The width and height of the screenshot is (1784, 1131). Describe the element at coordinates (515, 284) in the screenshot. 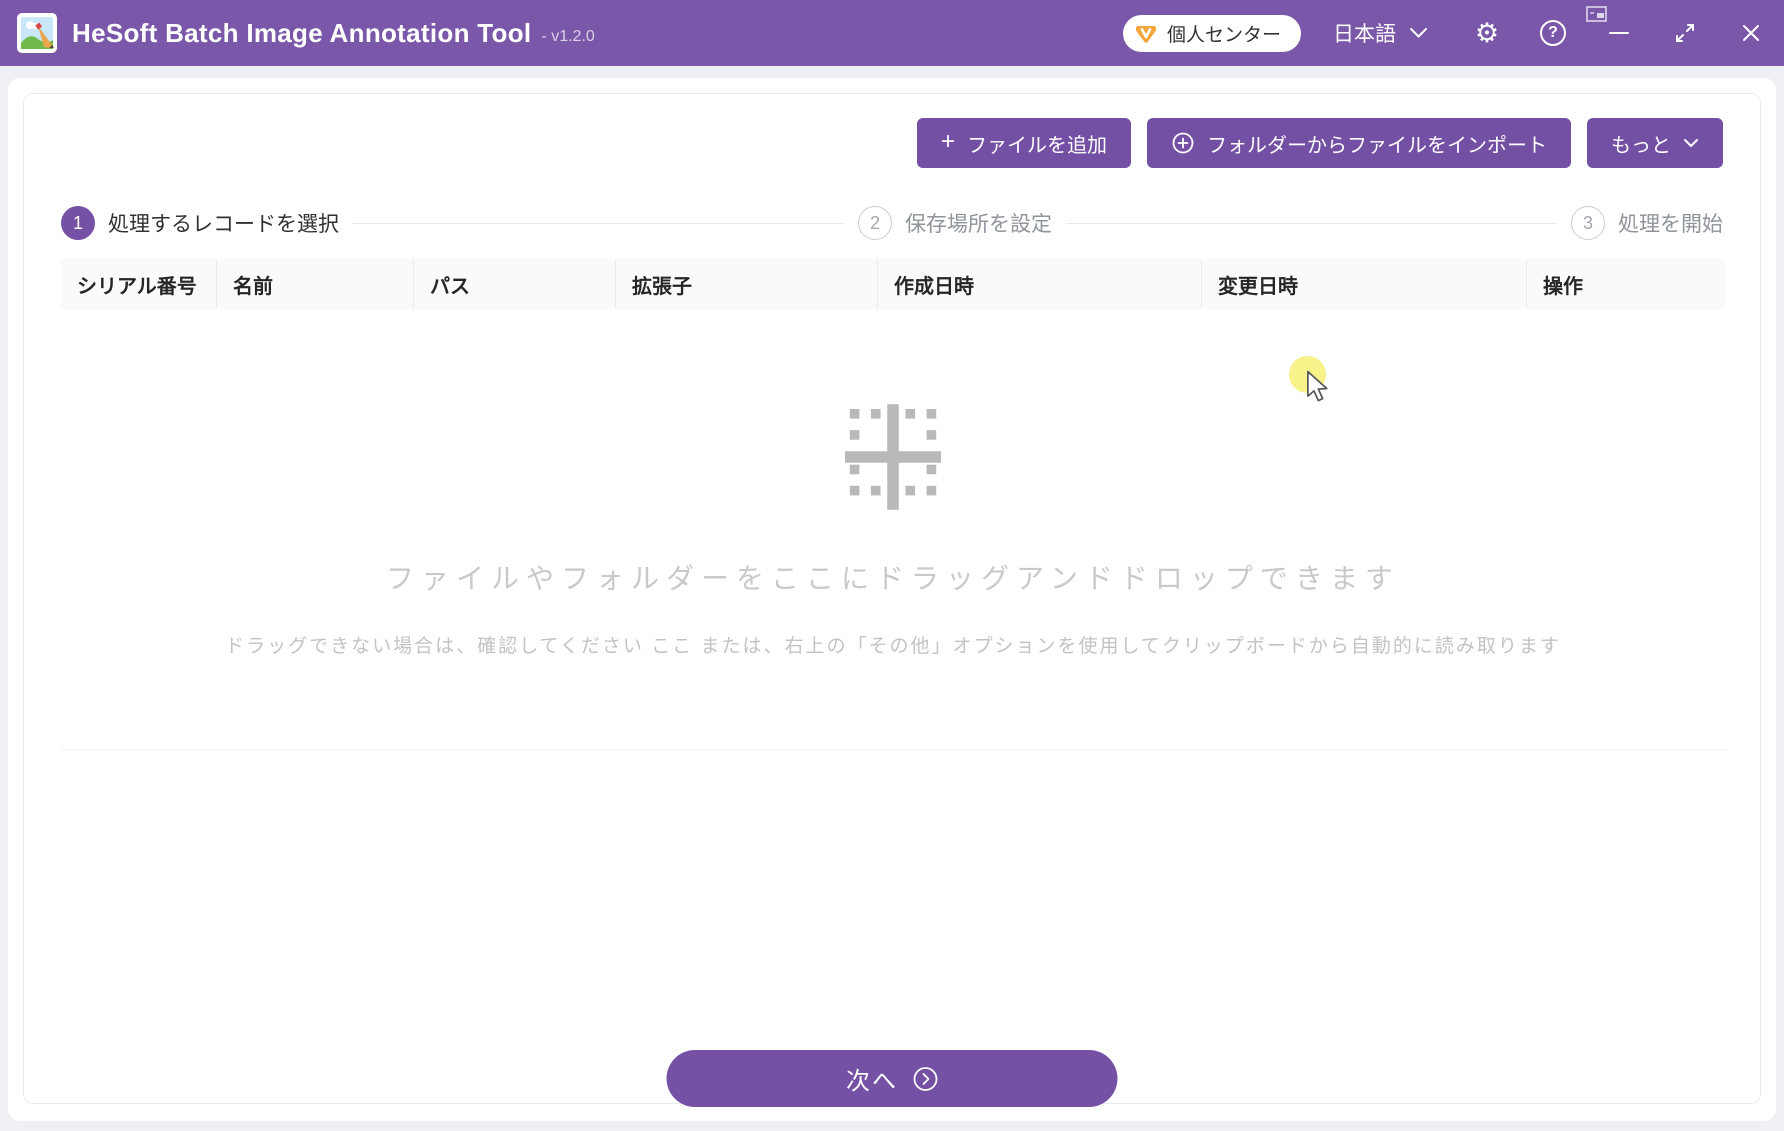

I see `column-header-path: パス` at that location.